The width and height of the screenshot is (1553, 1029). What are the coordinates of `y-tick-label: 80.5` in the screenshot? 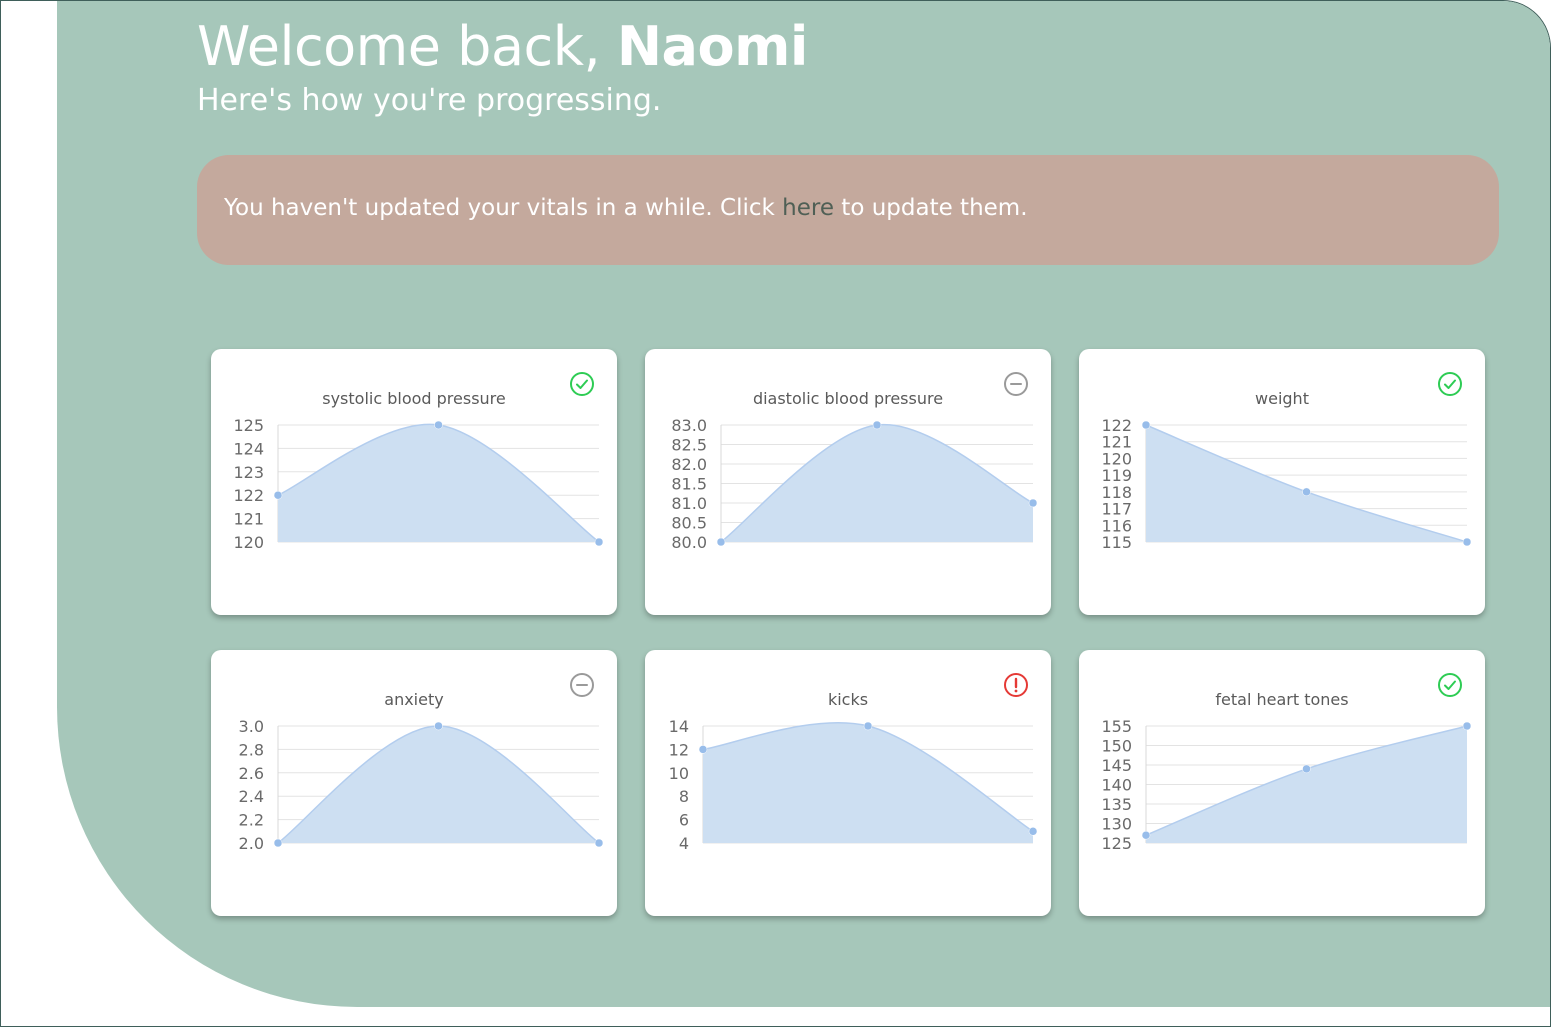 It's located at (689, 523).